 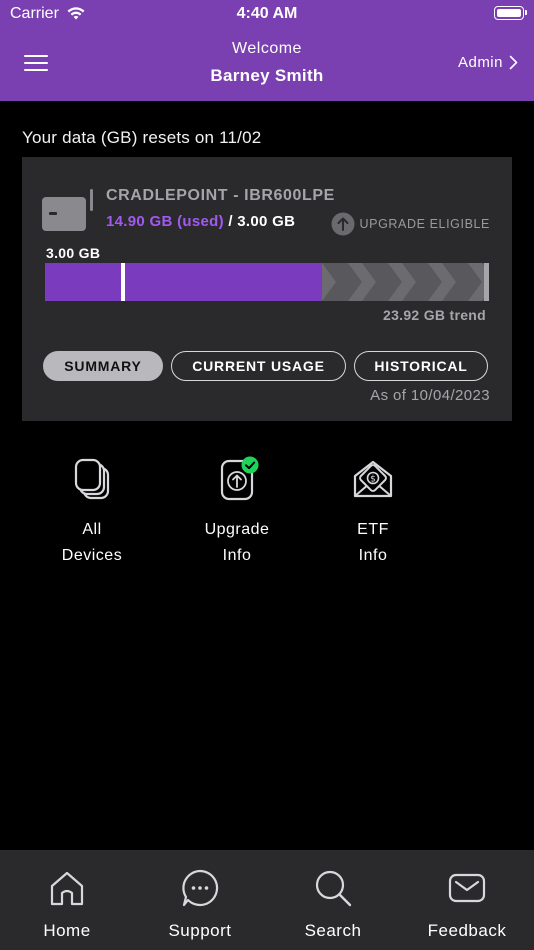 I want to click on tab-historical: HISTORICAL, so click(x=421, y=366).